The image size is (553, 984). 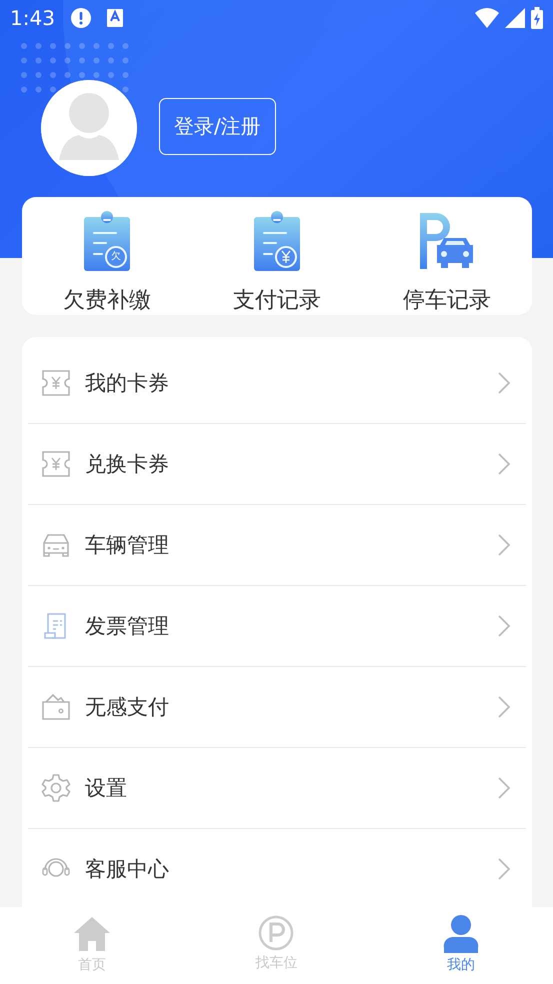 What do you see at coordinates (106, 788) in the screenshot?
I see `menu-label: 设置` at bounding box center [106, 788].